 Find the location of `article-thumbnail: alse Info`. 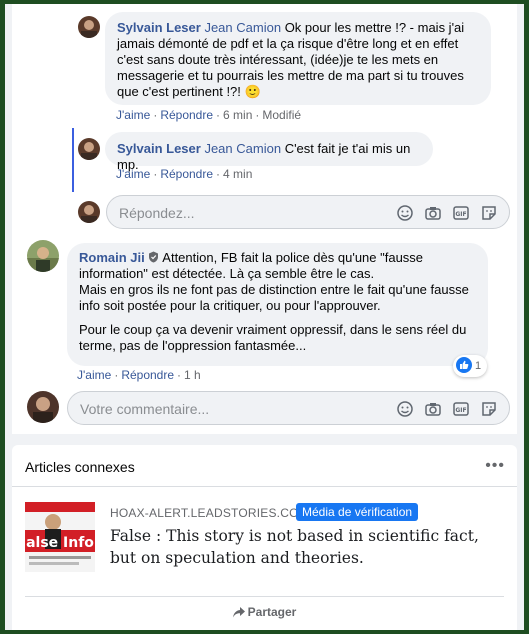

article-thumbnail: alse Info is located at coordinates (60, 537).